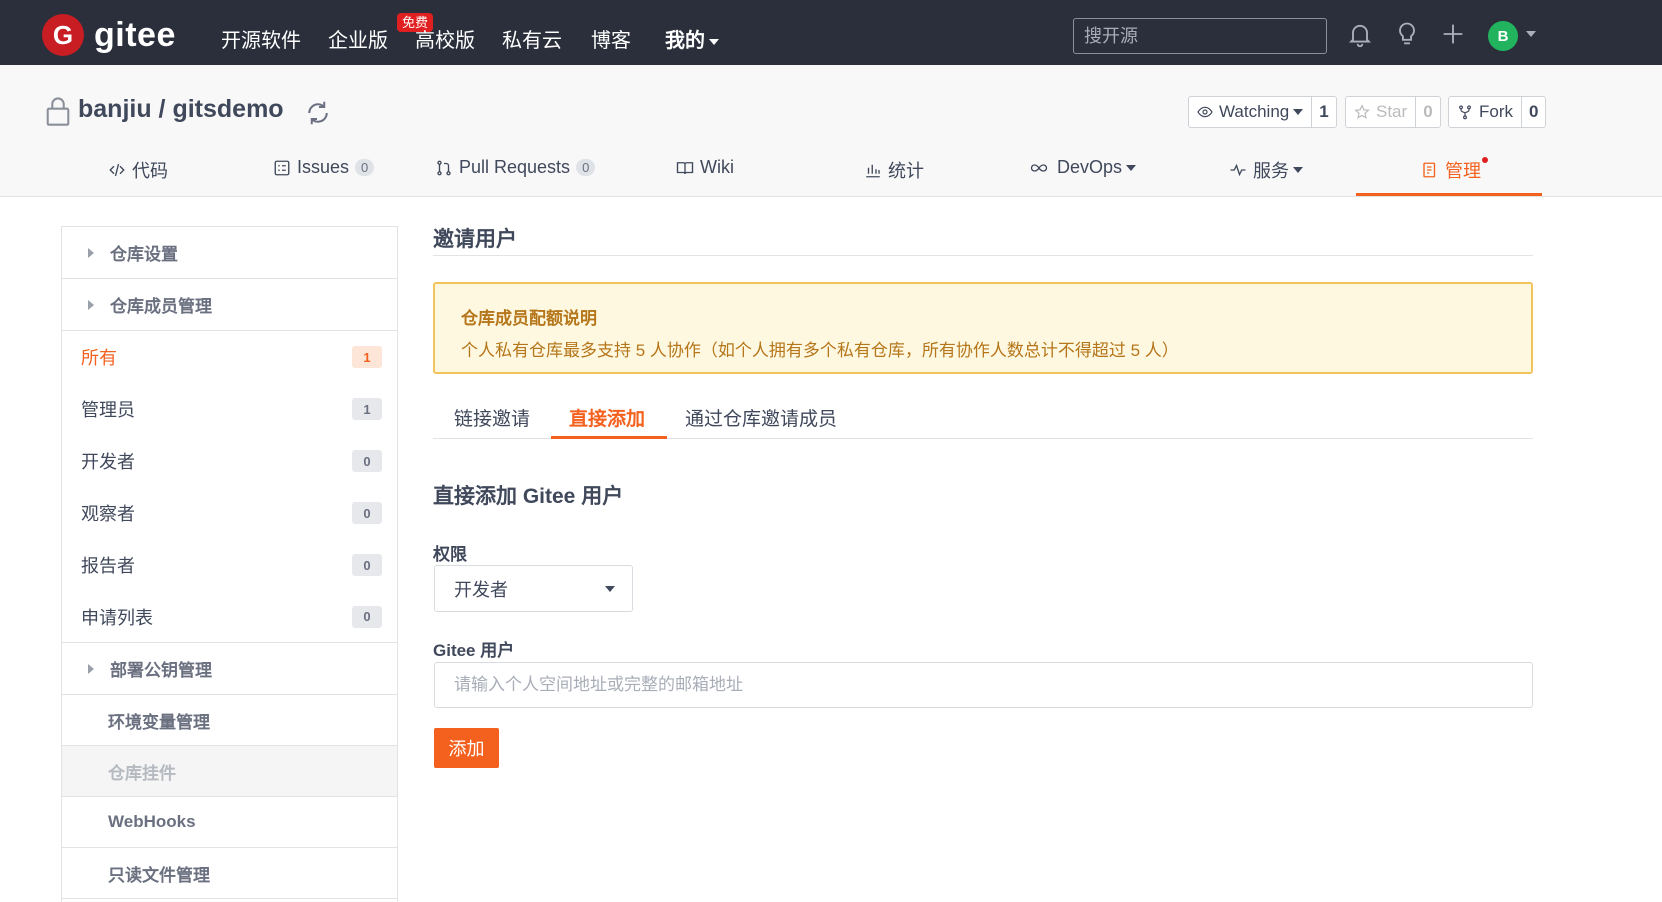 This screenshot has height=902, width=1662. I want to click on fork-button-group: Fork 0, so click(1497, 112).